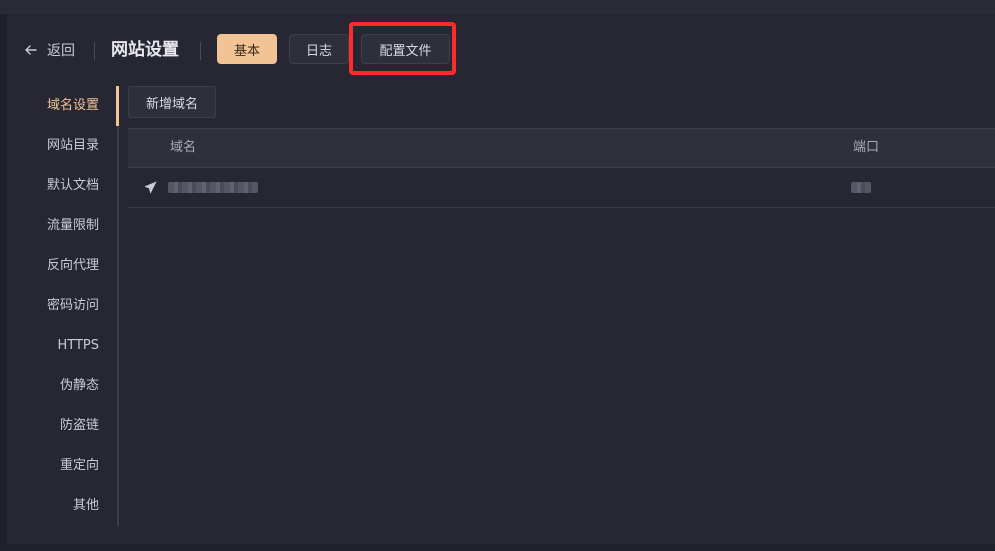 The height and width of the screenshot is (551, 995). I want to click on sidebar-item-site-directory: 网站目录, so click(73, 146).